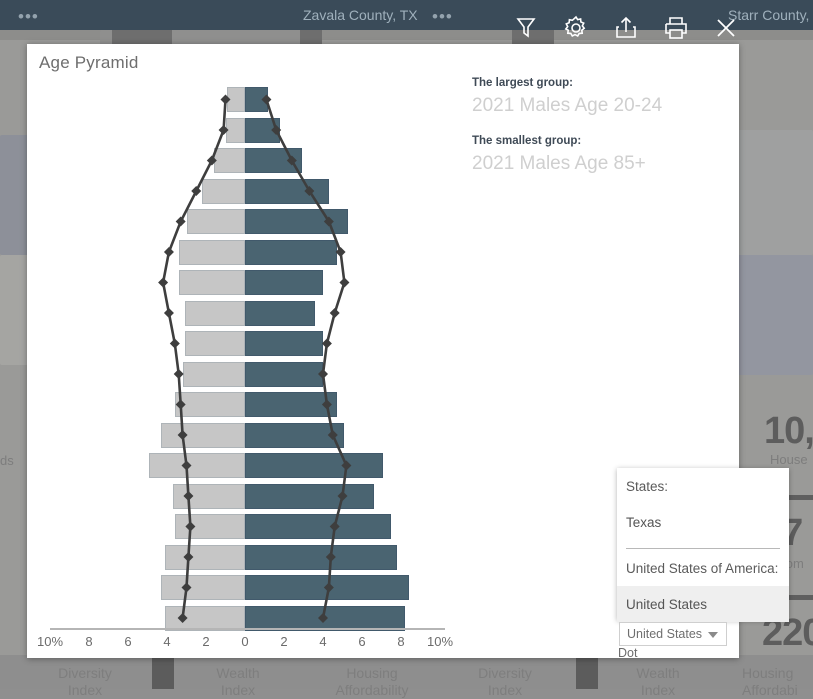 The image size is (813, 699). What do you see at coordinates (576, 28) in the screenshot?
I see `gear-icon` at bounding box center [576, 28].